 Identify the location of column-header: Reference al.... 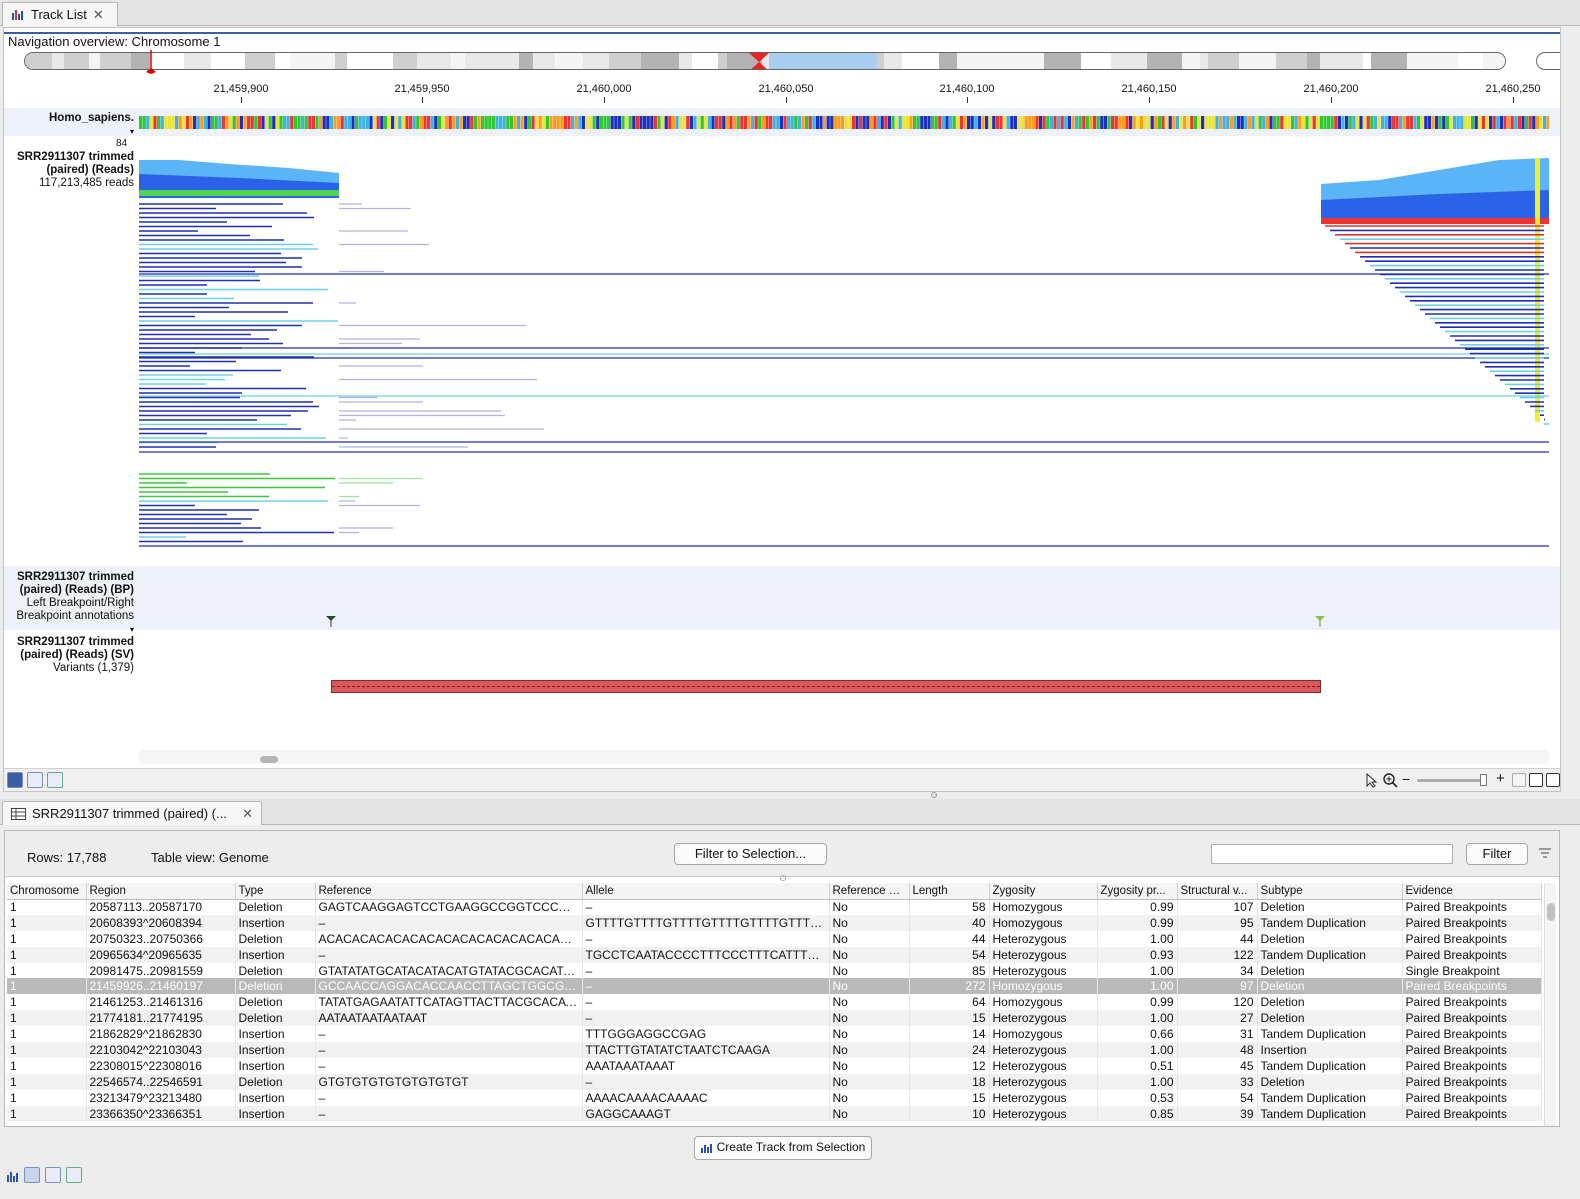
(869, 891).